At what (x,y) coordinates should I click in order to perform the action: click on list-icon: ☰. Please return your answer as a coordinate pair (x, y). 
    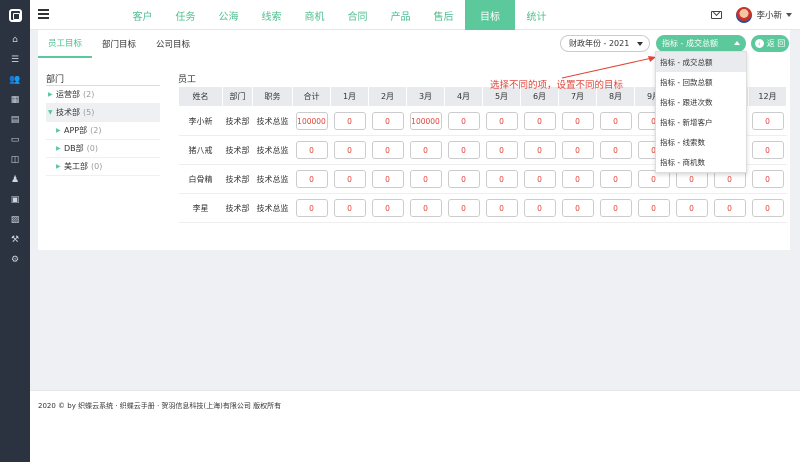
    Looking at the image, I should click on (15, 60).